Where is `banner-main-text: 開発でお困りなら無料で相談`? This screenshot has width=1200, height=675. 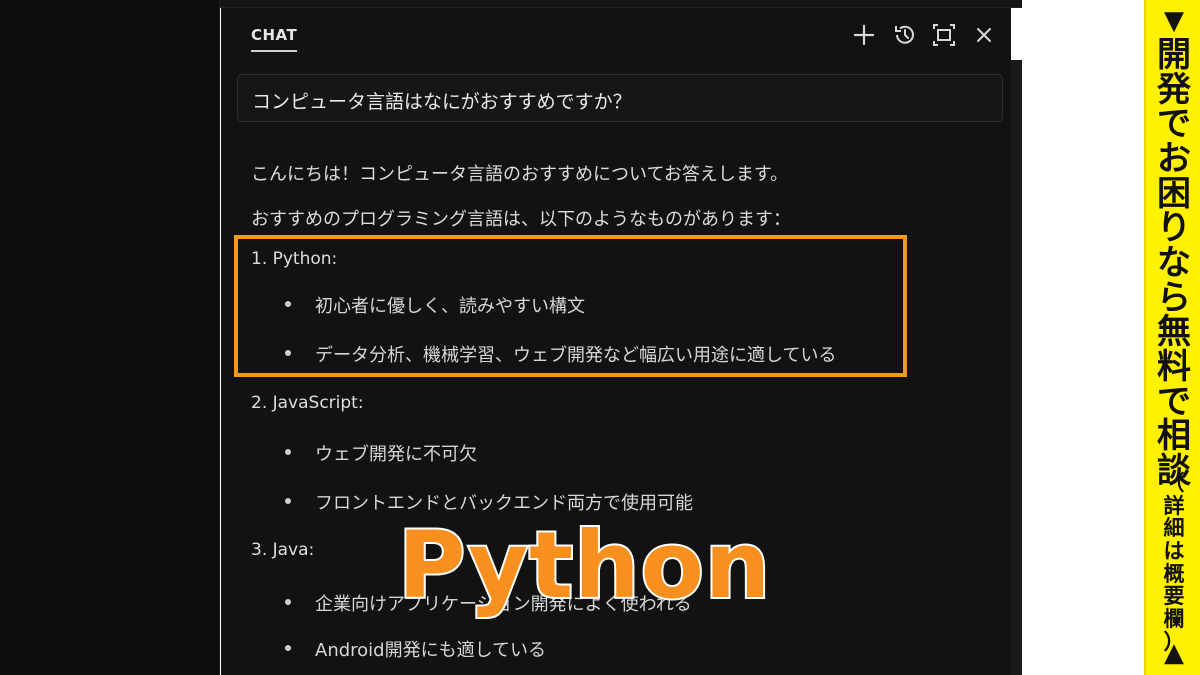 banner-main-text: 開発でお困りなら無料で相談 is located at coordinates (1174, 263).